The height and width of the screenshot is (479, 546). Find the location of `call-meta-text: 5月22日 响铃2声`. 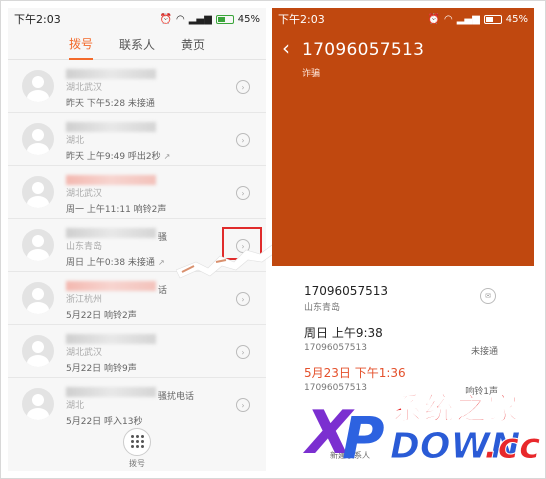

call-meta-text: 5月22日 响铃2声 is located at coordinates (101, 316).